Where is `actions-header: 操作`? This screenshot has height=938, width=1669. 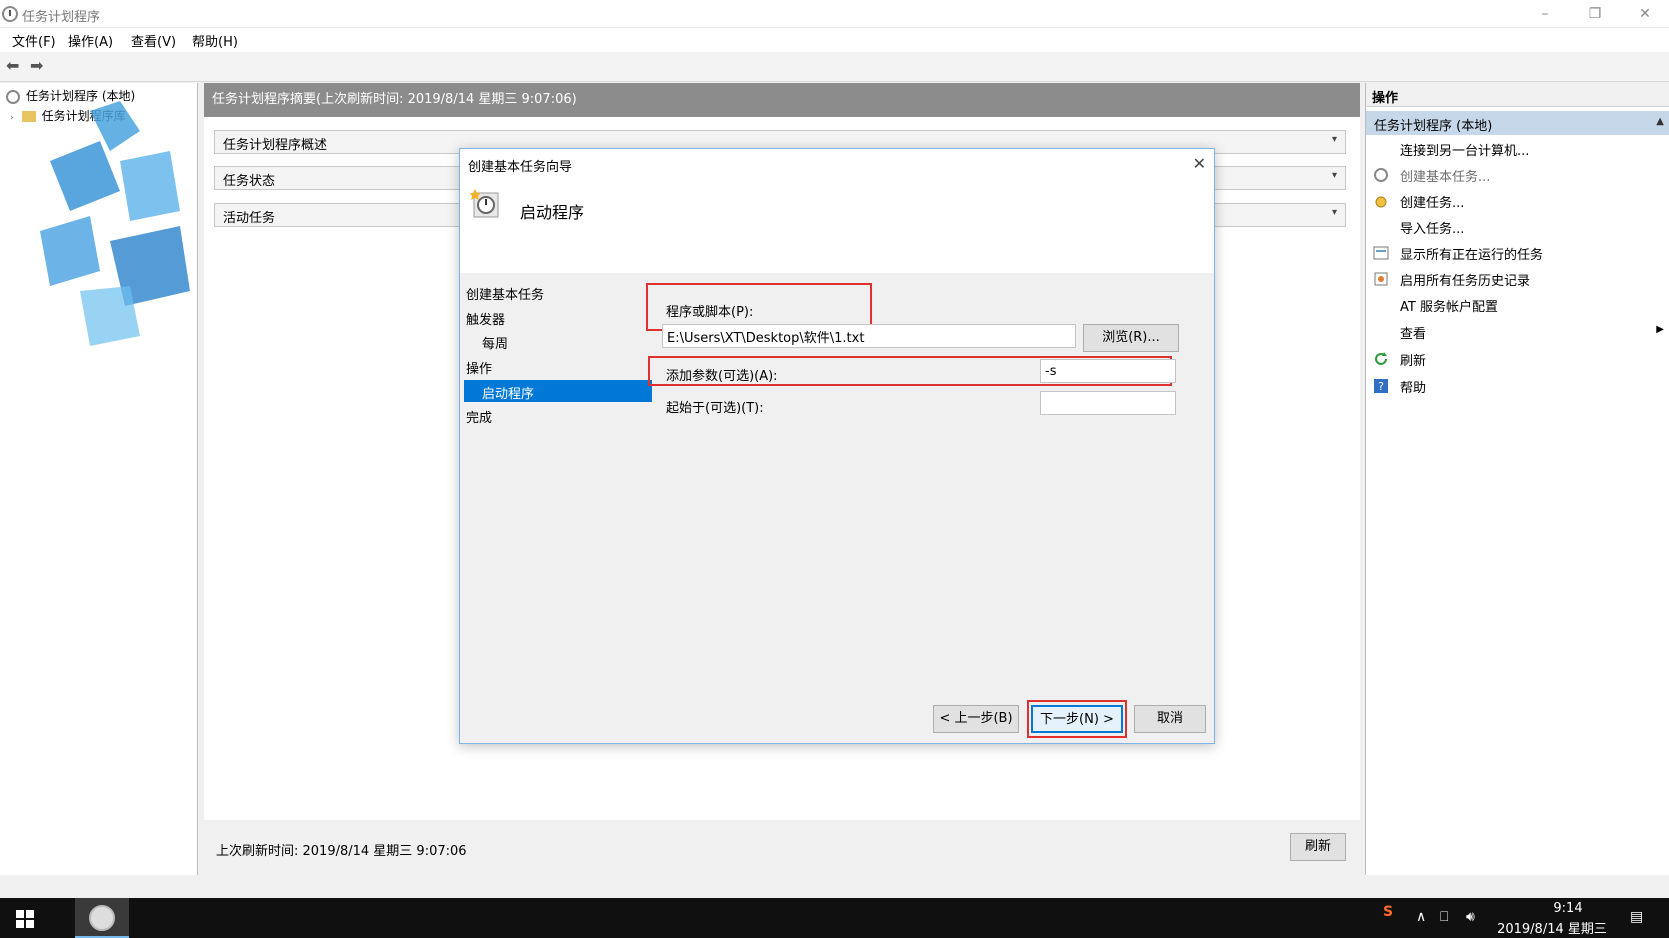 actions-header: 操作 is located at coordinates (1517, 95).